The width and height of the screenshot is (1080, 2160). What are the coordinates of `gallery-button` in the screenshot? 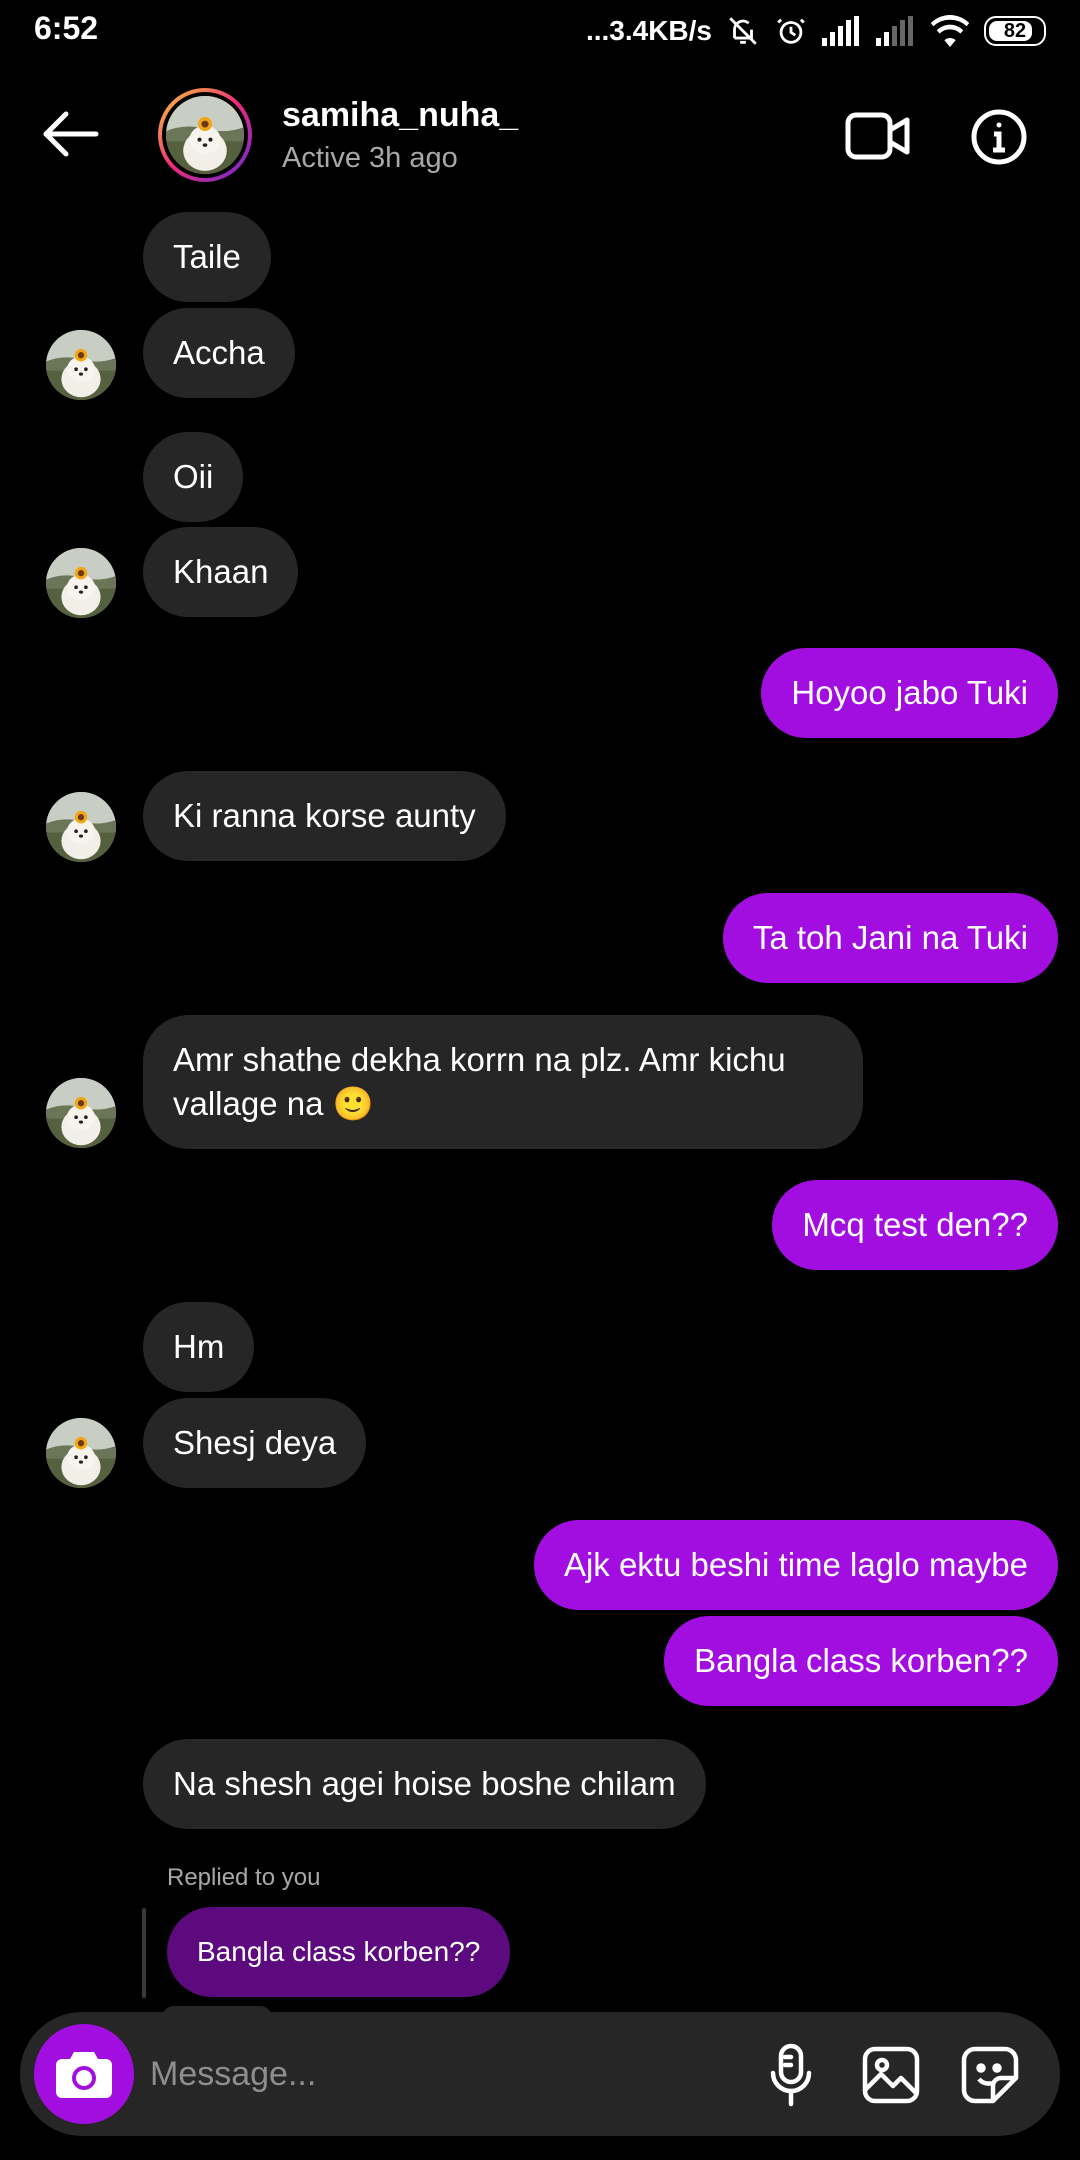 It's located at (891, 2075).